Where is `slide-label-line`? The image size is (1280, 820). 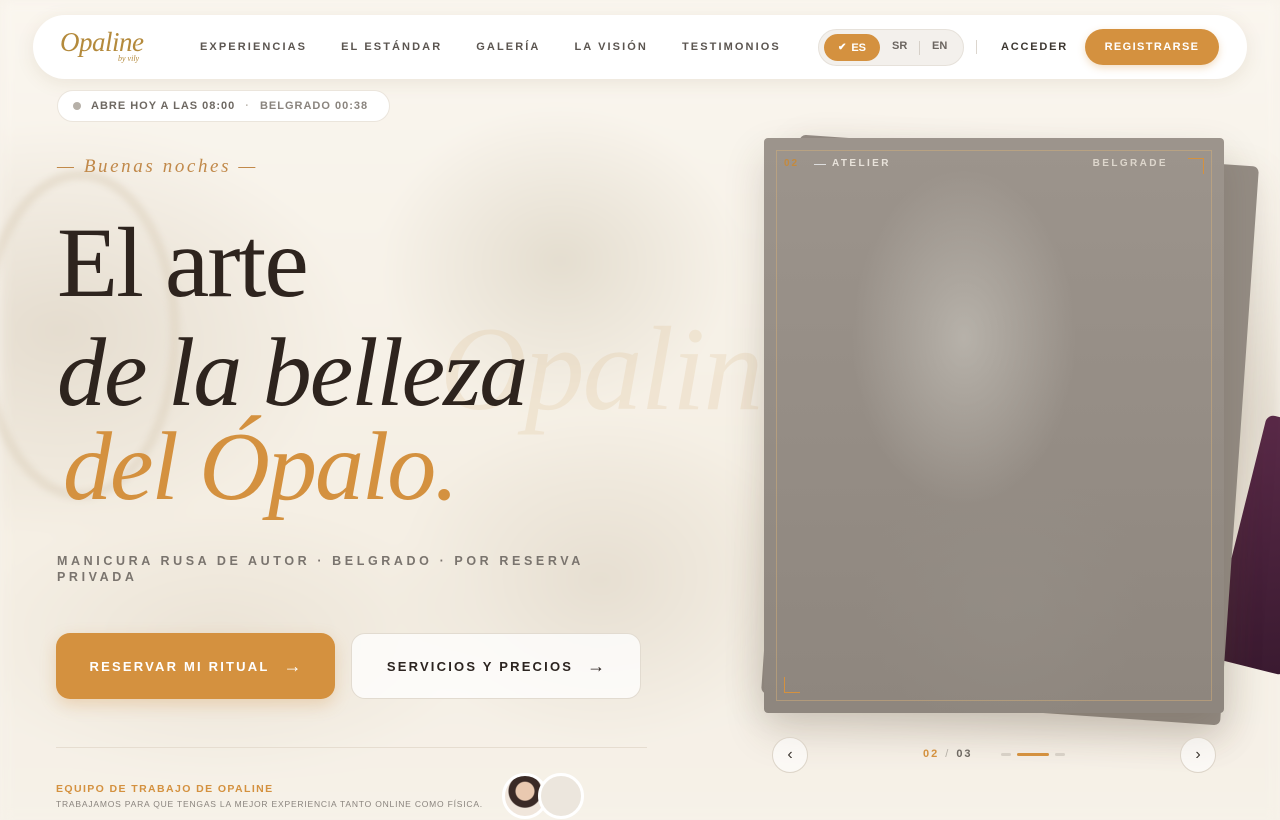
slide-label-line is located at coordinates (820, 164).